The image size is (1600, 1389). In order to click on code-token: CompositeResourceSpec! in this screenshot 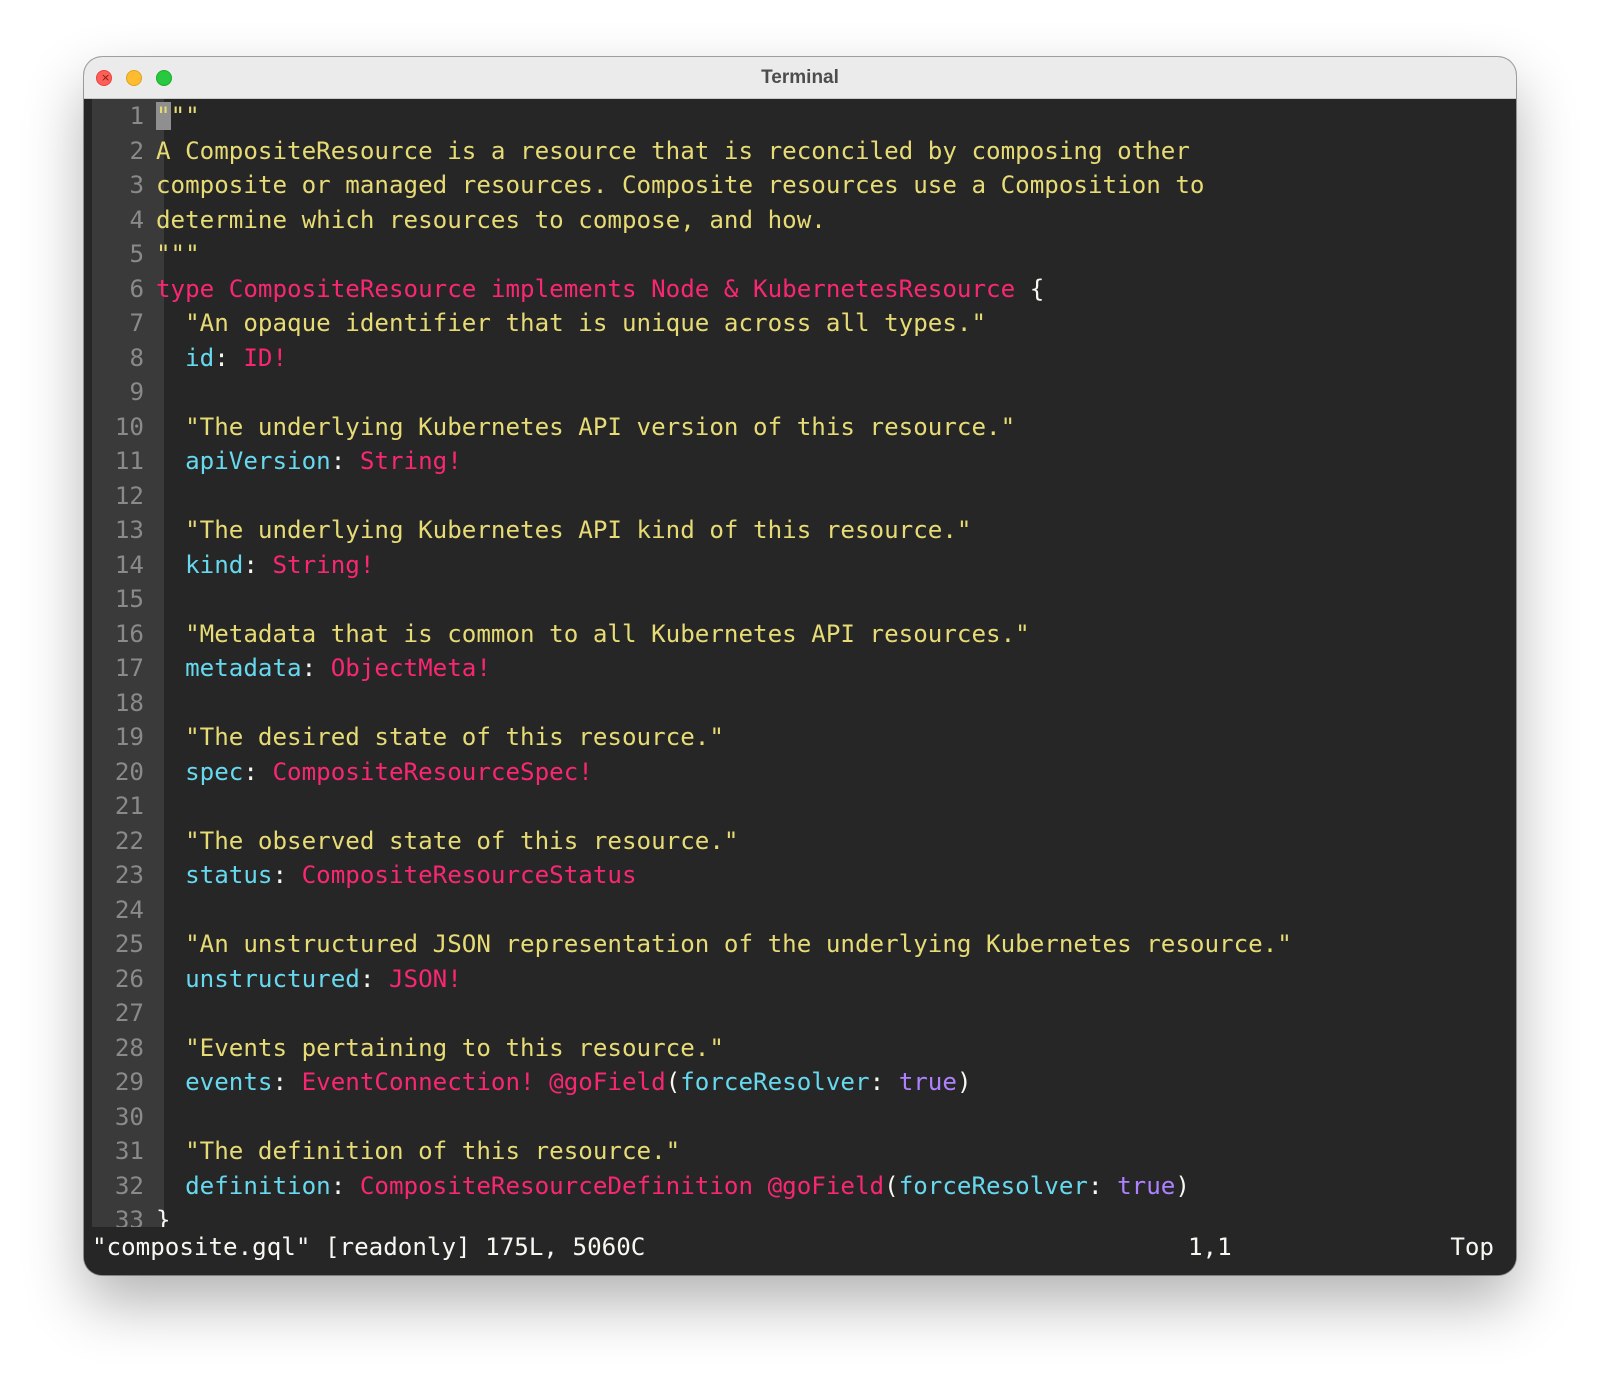, I will do `click(432, 771)`.